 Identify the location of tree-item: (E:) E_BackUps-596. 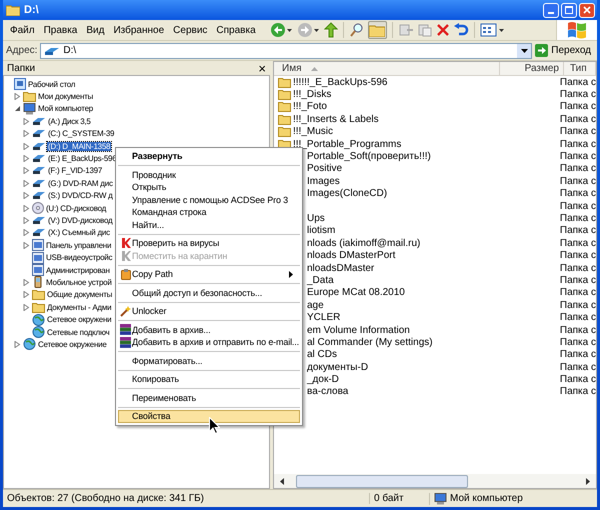
(82, 159).